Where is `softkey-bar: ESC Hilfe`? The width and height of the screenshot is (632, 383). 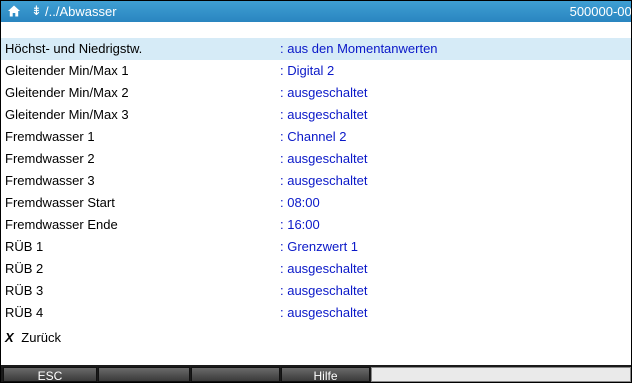
softkey-bar: ESC Hilfe is located at coordinates (316, 373).